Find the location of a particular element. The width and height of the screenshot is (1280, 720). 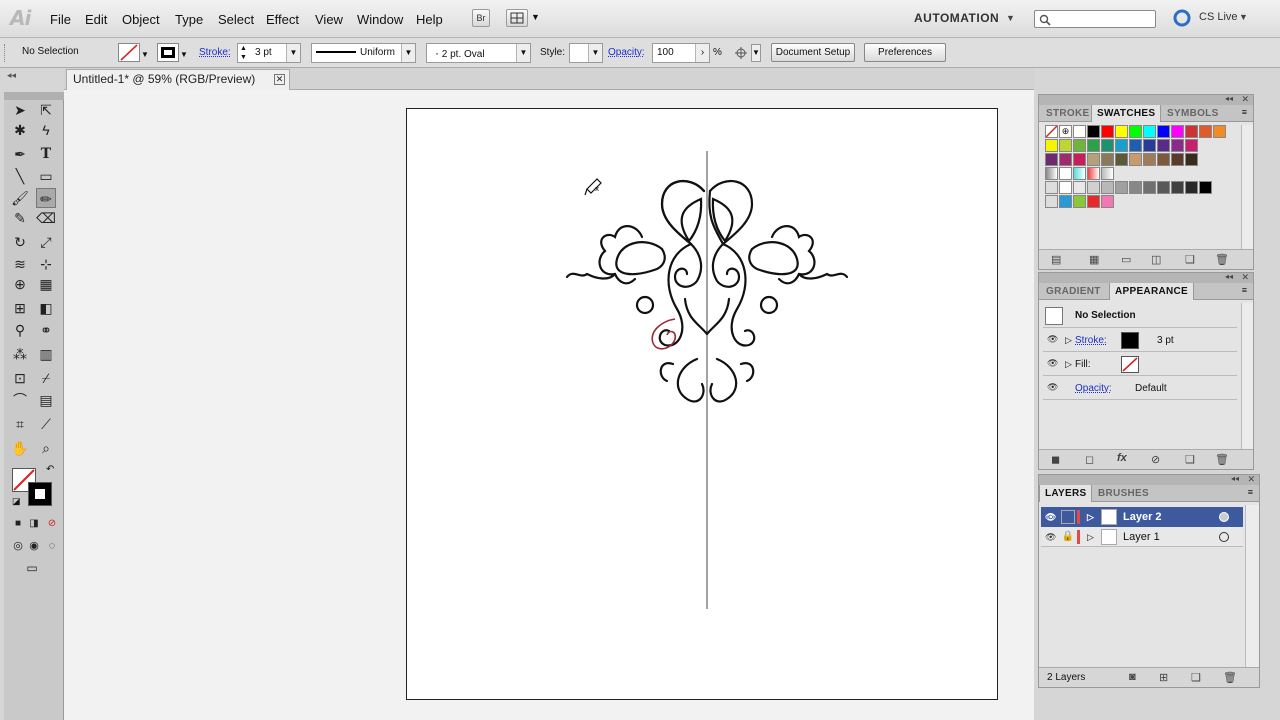

line-tool-icon: ╲ is located at coordinates (20, 176).